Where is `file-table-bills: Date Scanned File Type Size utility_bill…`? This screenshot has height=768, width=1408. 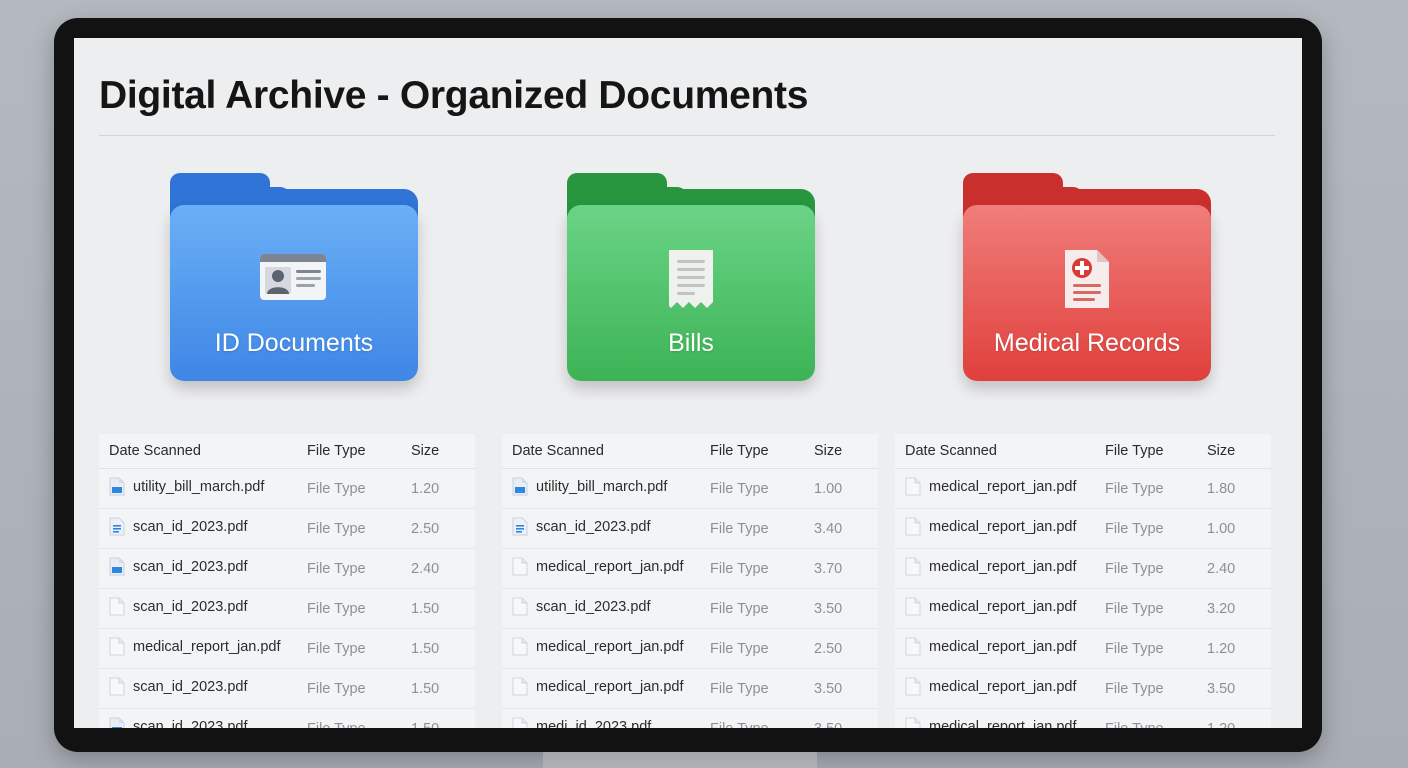
file-table-bills: Date Scanned File Type Size utility_bill… is located at coordinates (690, 581).